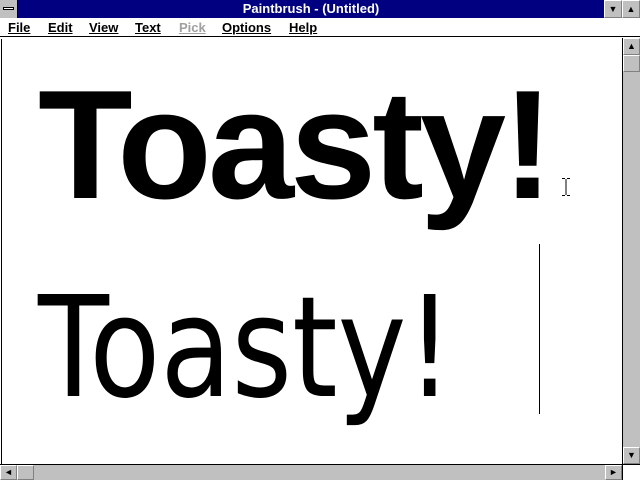 The height and width of the screenshot is (480, 640). I want to click on menu-bar: File Edit View Text Pick Options Help, so click(320, 27).